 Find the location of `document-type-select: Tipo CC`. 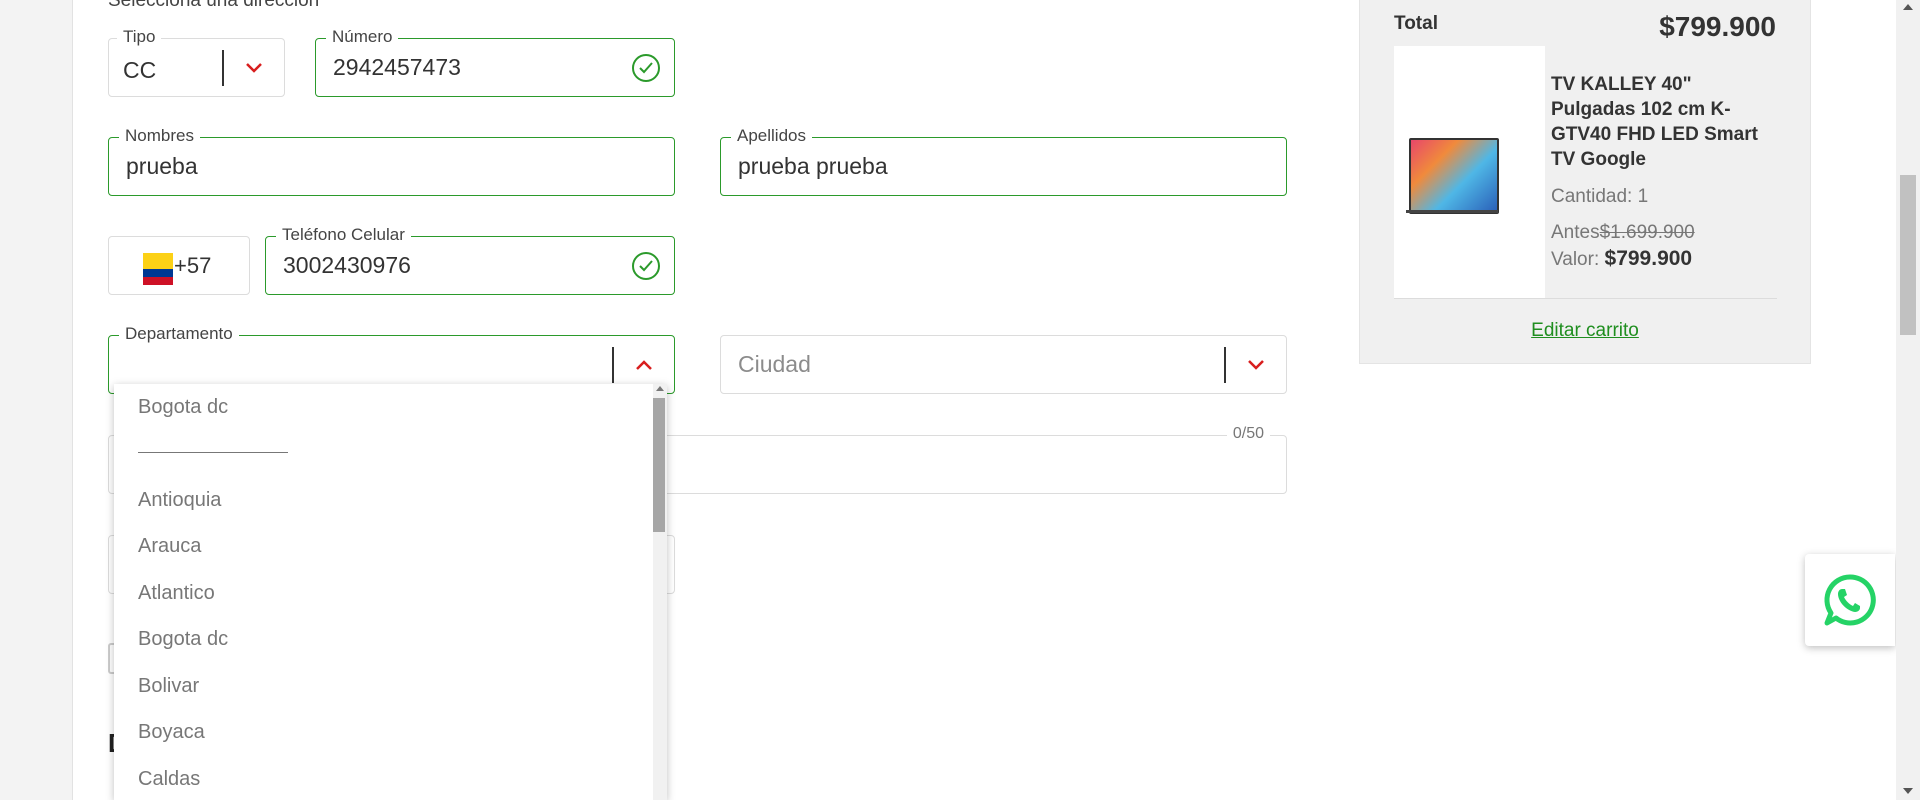

document-type-select: Tipo CC is located at coordinates (196, 62).